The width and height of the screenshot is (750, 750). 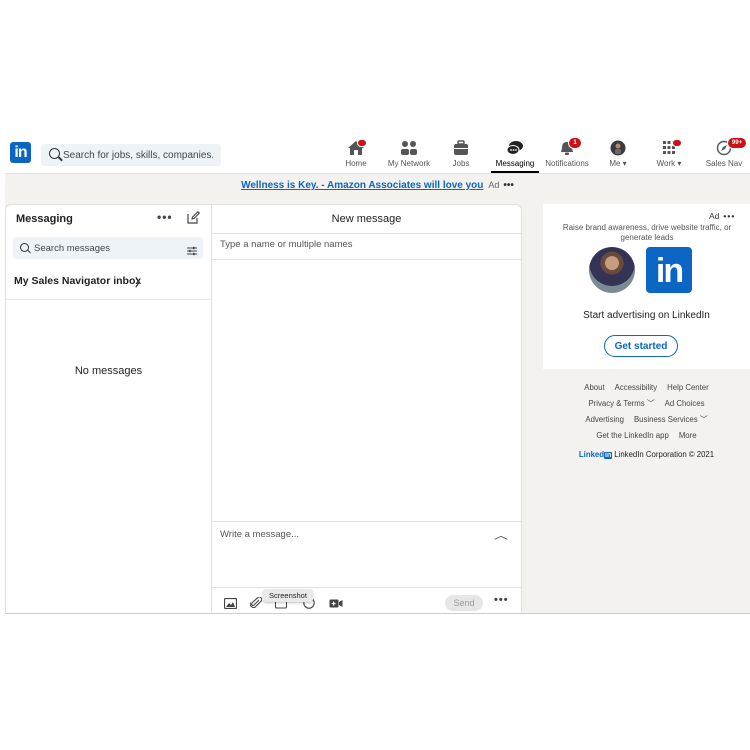 What do you see at coordinates (737, 143) in the screenshot?
I see `sales-nav-badge: 99+` at bounding box center [737, 143].